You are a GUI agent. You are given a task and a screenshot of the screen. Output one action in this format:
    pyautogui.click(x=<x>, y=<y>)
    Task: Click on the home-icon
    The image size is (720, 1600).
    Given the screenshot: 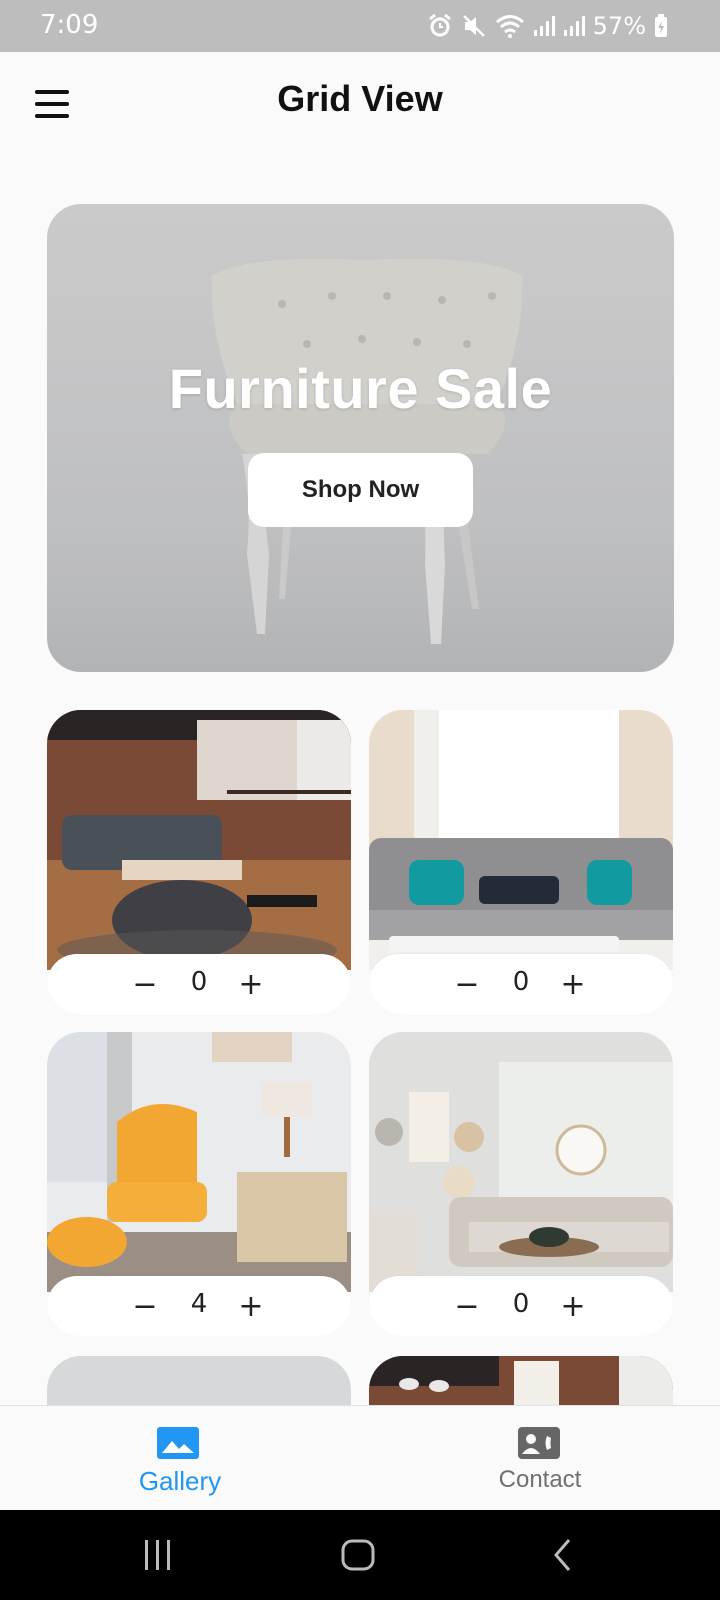 What is the action you would take?
    pyautogui.click(x=359, y=1555)
    